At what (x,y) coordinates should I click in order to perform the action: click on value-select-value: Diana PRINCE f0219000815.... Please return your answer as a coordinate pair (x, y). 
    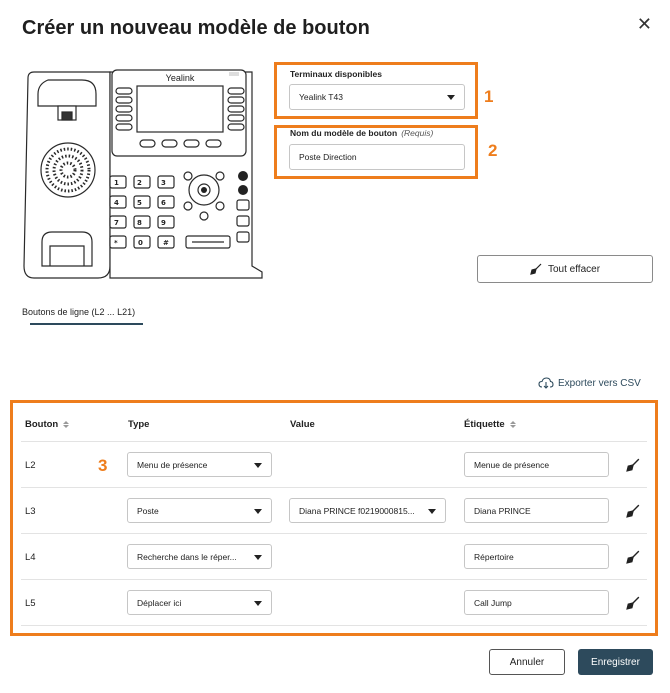
    Looking at the image, I should click on (357, 510).